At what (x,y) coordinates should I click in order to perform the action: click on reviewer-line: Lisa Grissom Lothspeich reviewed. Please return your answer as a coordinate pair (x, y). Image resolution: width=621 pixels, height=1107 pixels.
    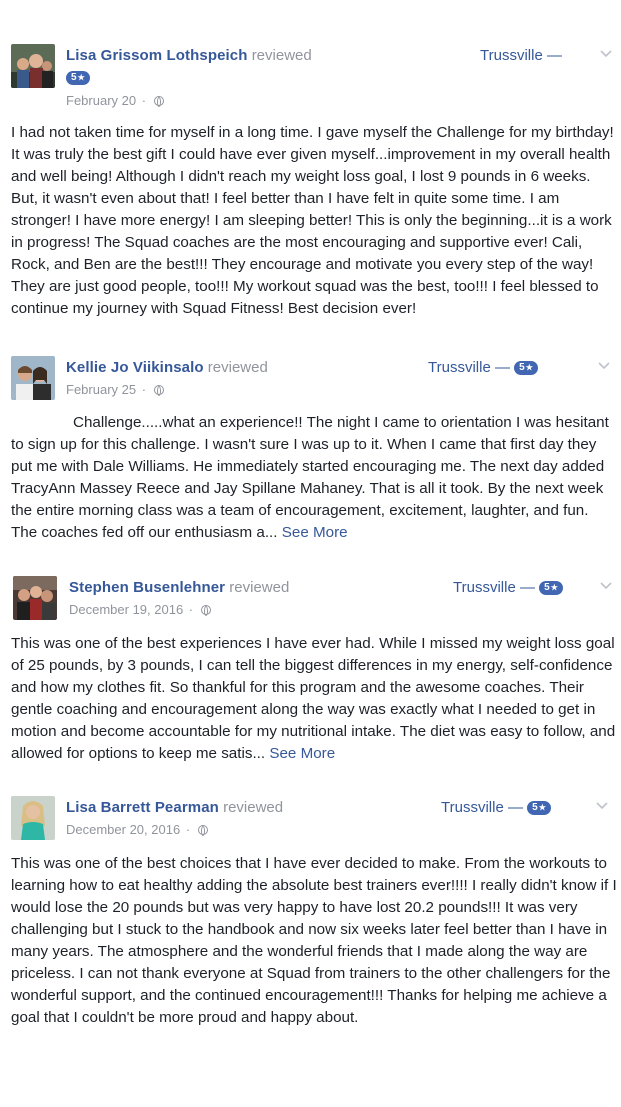
    Looking at the image, I should click on (189, 55).